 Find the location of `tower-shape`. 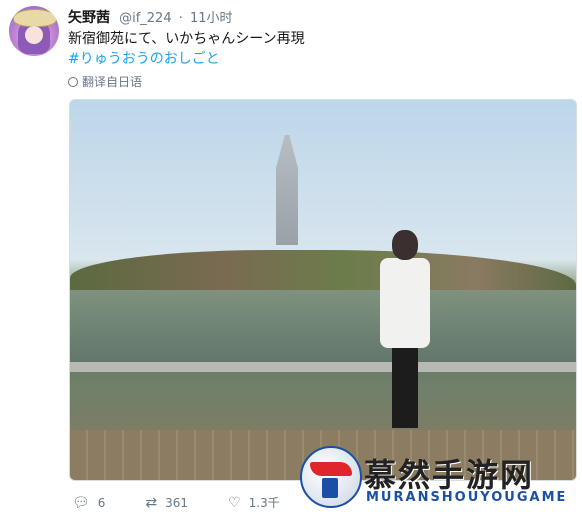

tower-shape is located at coordinates (287, 190).